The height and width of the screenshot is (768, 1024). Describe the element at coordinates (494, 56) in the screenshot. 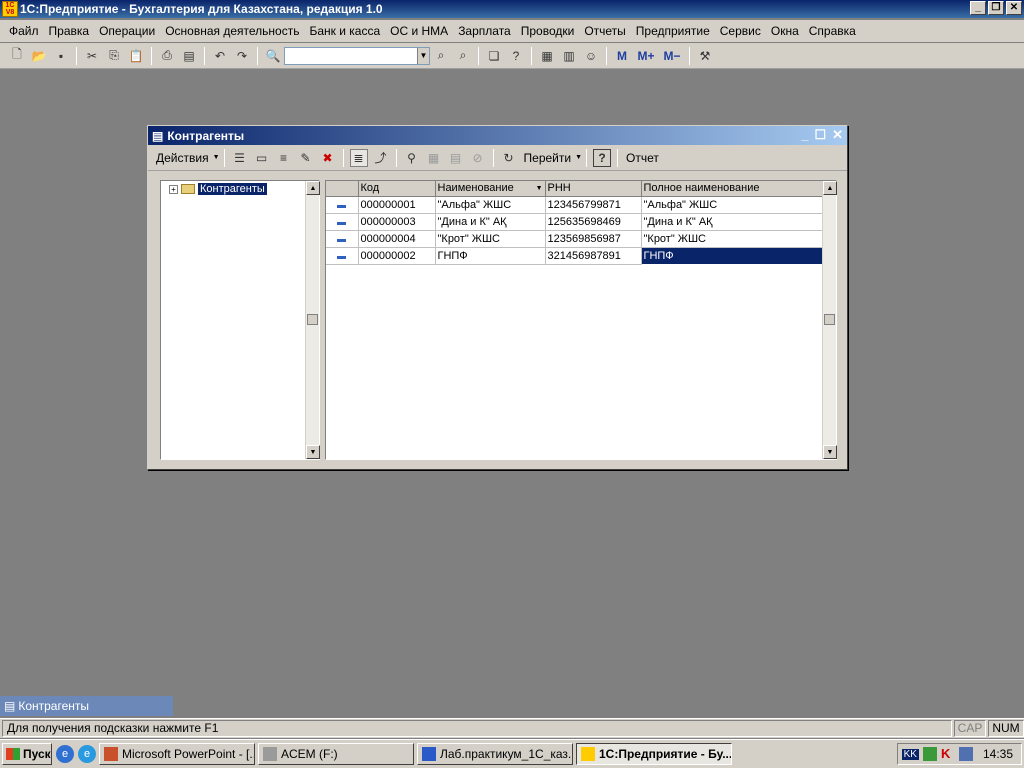

I see `windows-icon: ❏` at that location.